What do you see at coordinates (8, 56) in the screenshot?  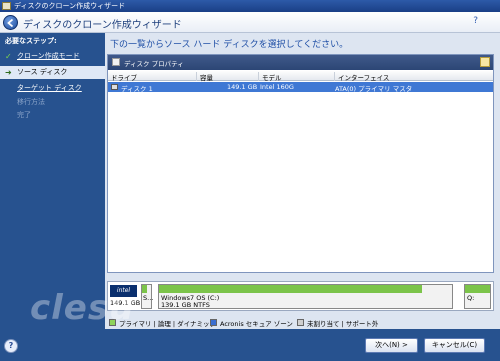 I see `check-icon: ✓` at bounding box center [8, 56].